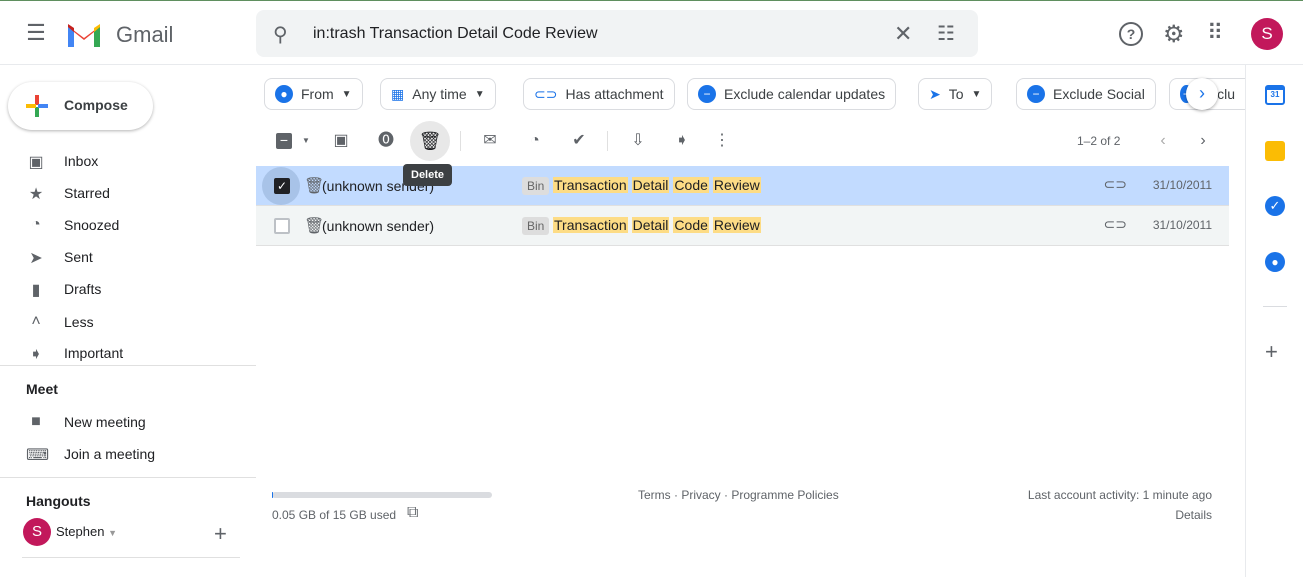  What do you see at coordinates (128, 193) in the screenshot?
I see `sidebar-item-starred: ★ Starred` at bounding box center [128, 193].